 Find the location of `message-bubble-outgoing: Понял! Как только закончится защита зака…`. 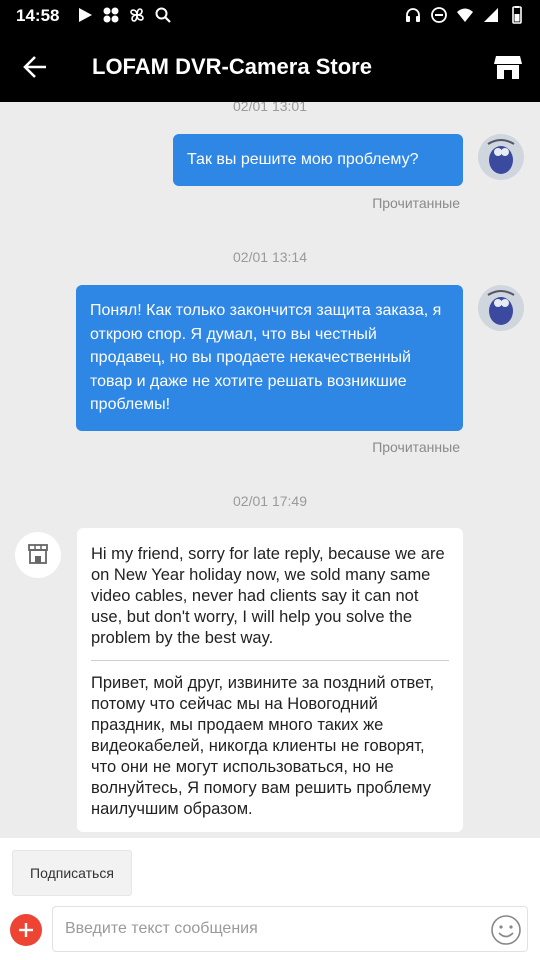

message-bubble-outgoing: Понял! Как только закончится защита зака… is located at coordinates (269, 358).